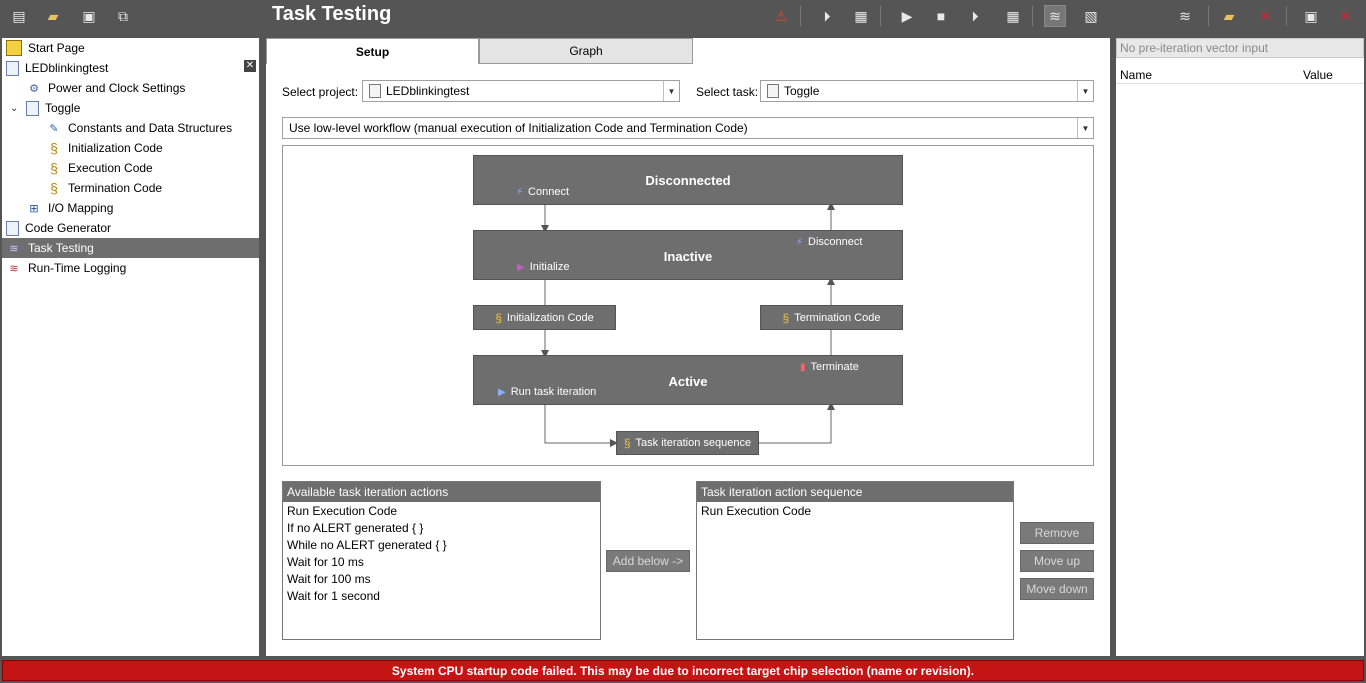  I want to click on task-select: Toggle ▼, so click(927, 91).